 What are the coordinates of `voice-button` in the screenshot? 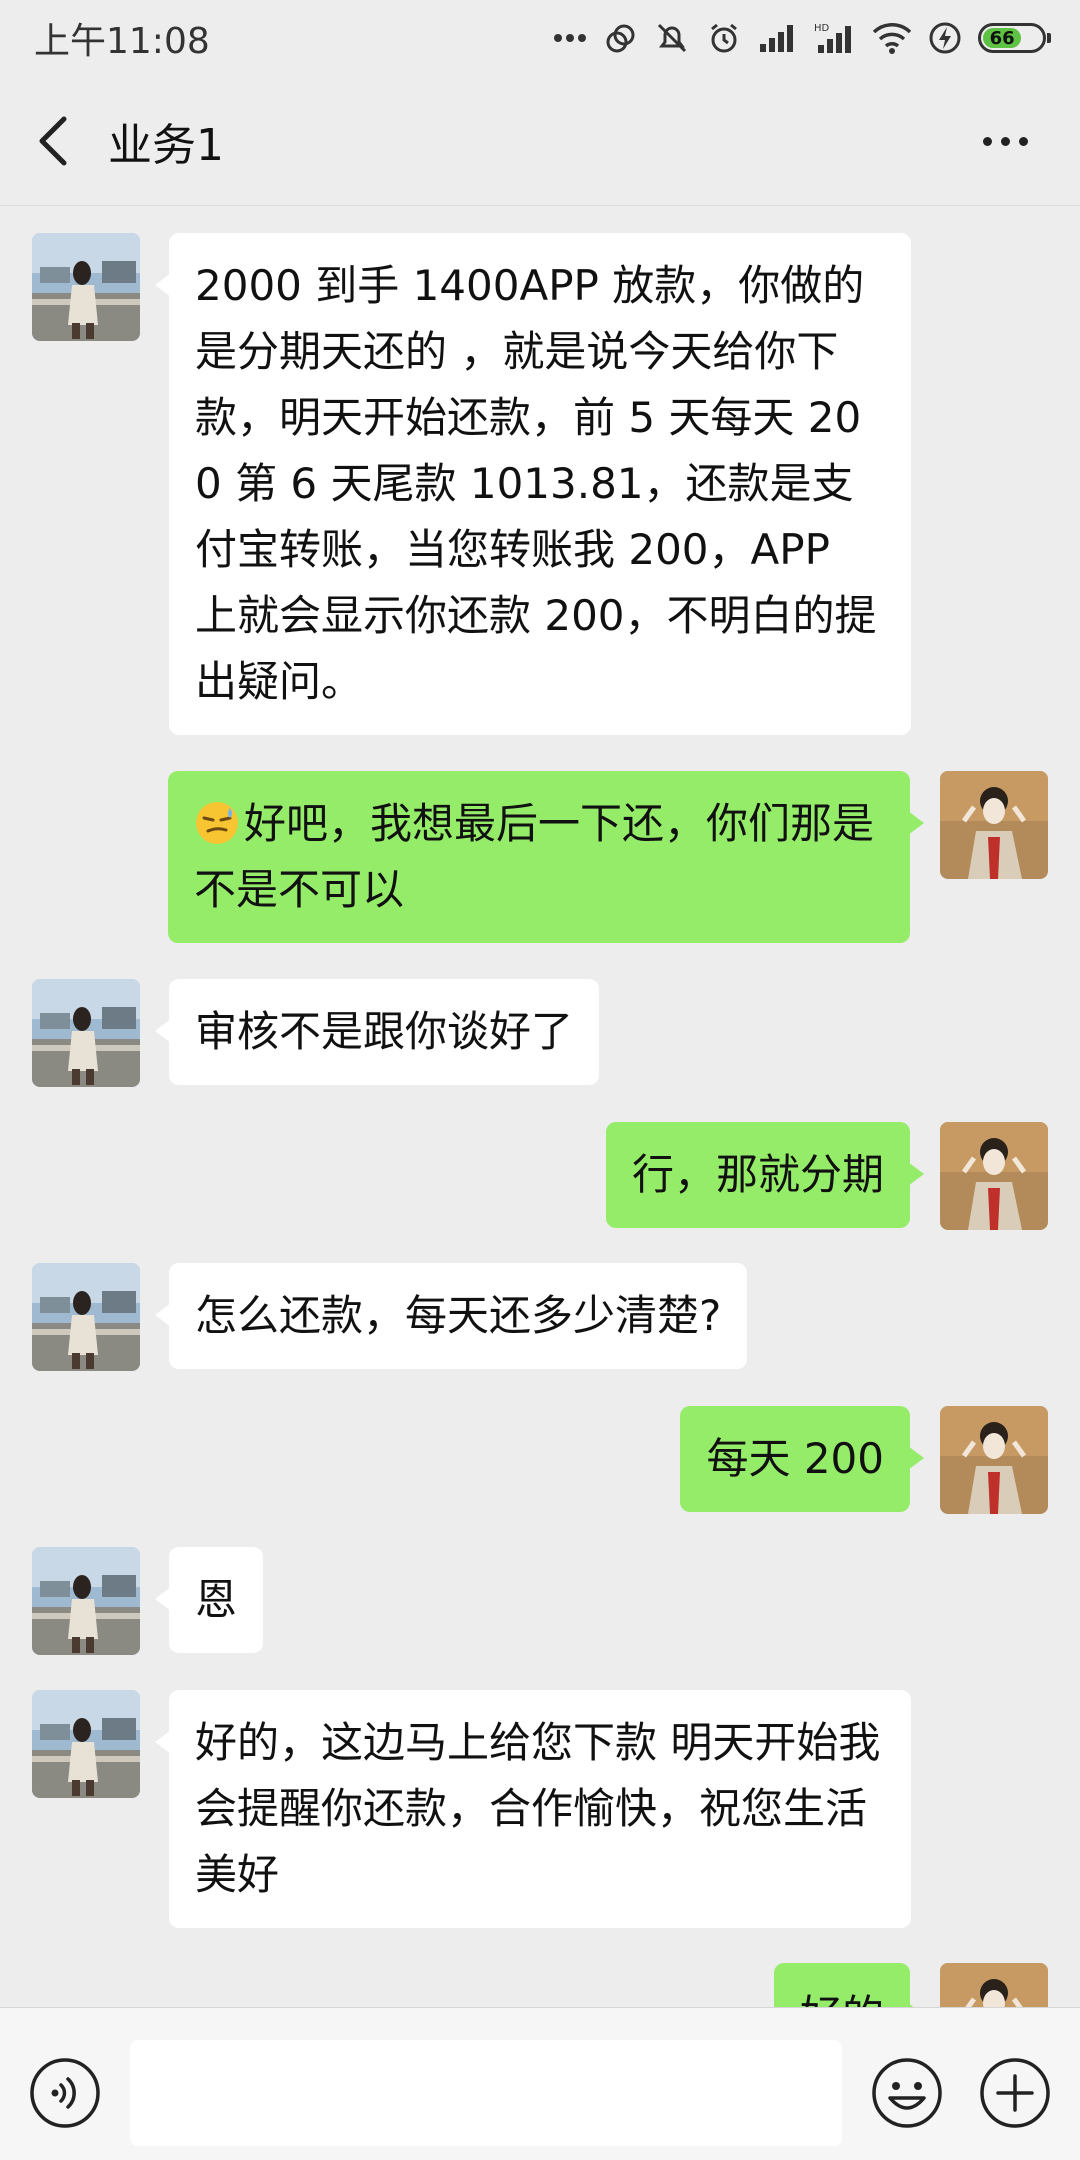 It's located at (65, 2093).